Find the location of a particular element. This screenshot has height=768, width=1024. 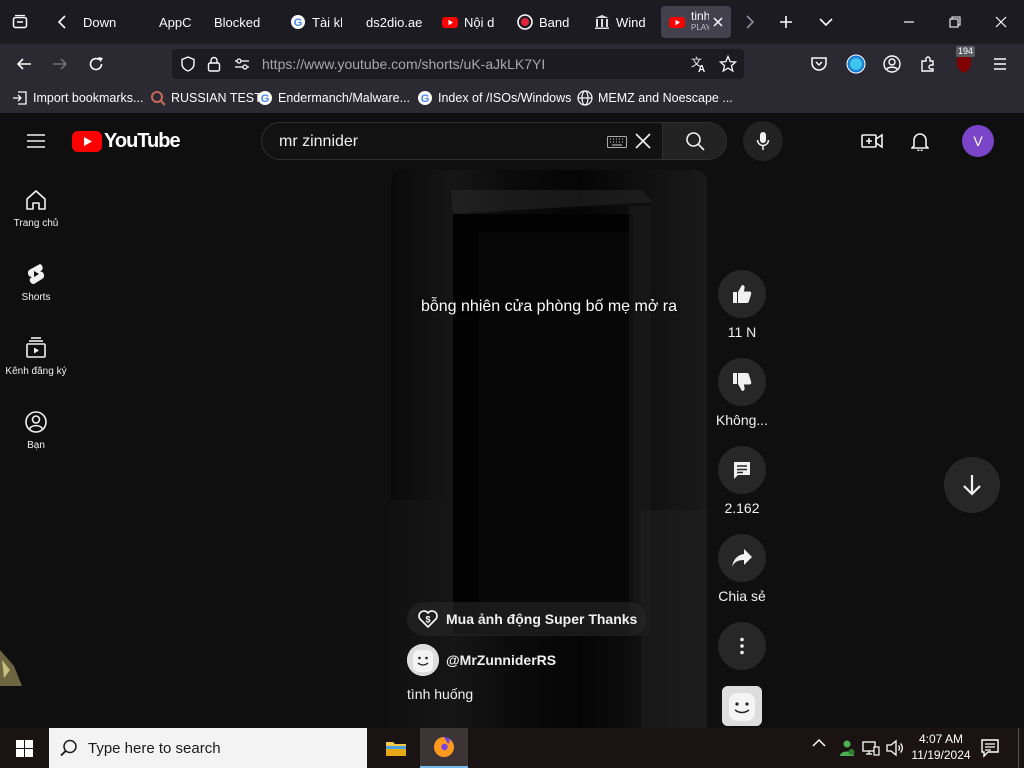

site-permissions-icon is located at coordinates (242, 64).